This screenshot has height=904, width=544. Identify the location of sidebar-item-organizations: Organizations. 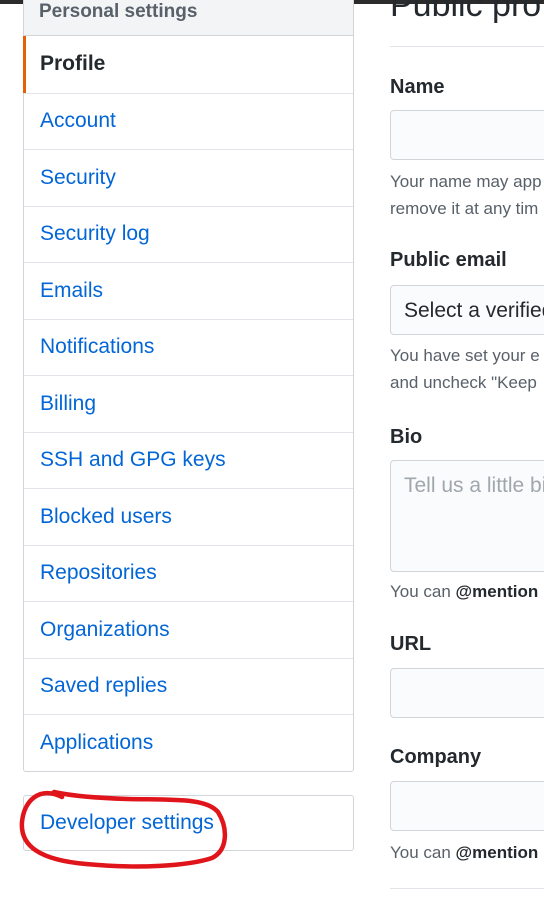
(188, 629).